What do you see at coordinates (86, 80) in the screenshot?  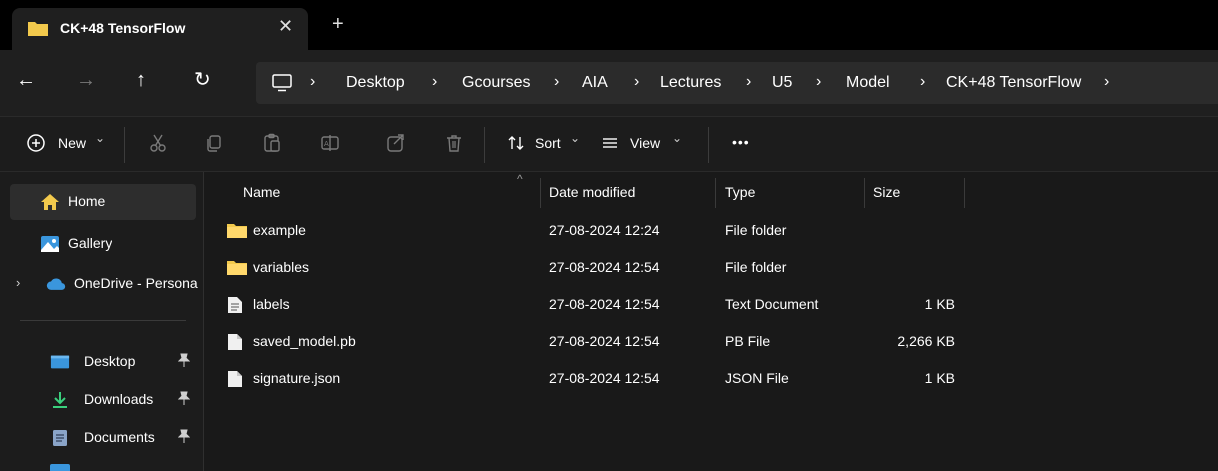 I see `forward-button: →` at bounding box center [86, 80].